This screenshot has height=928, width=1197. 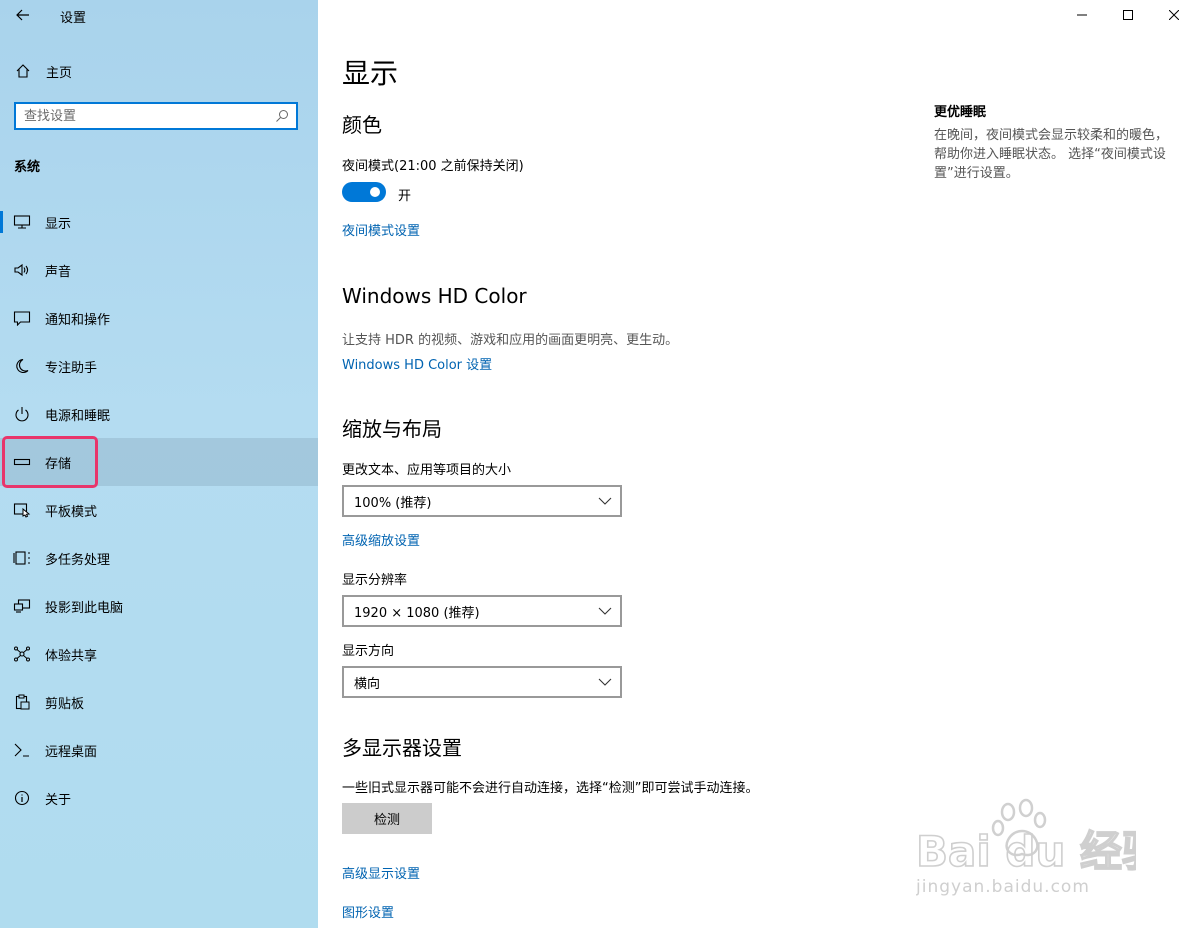 I want to click on advanced-scaling-link: 高级缩放设置, so click(x=381, y=539).